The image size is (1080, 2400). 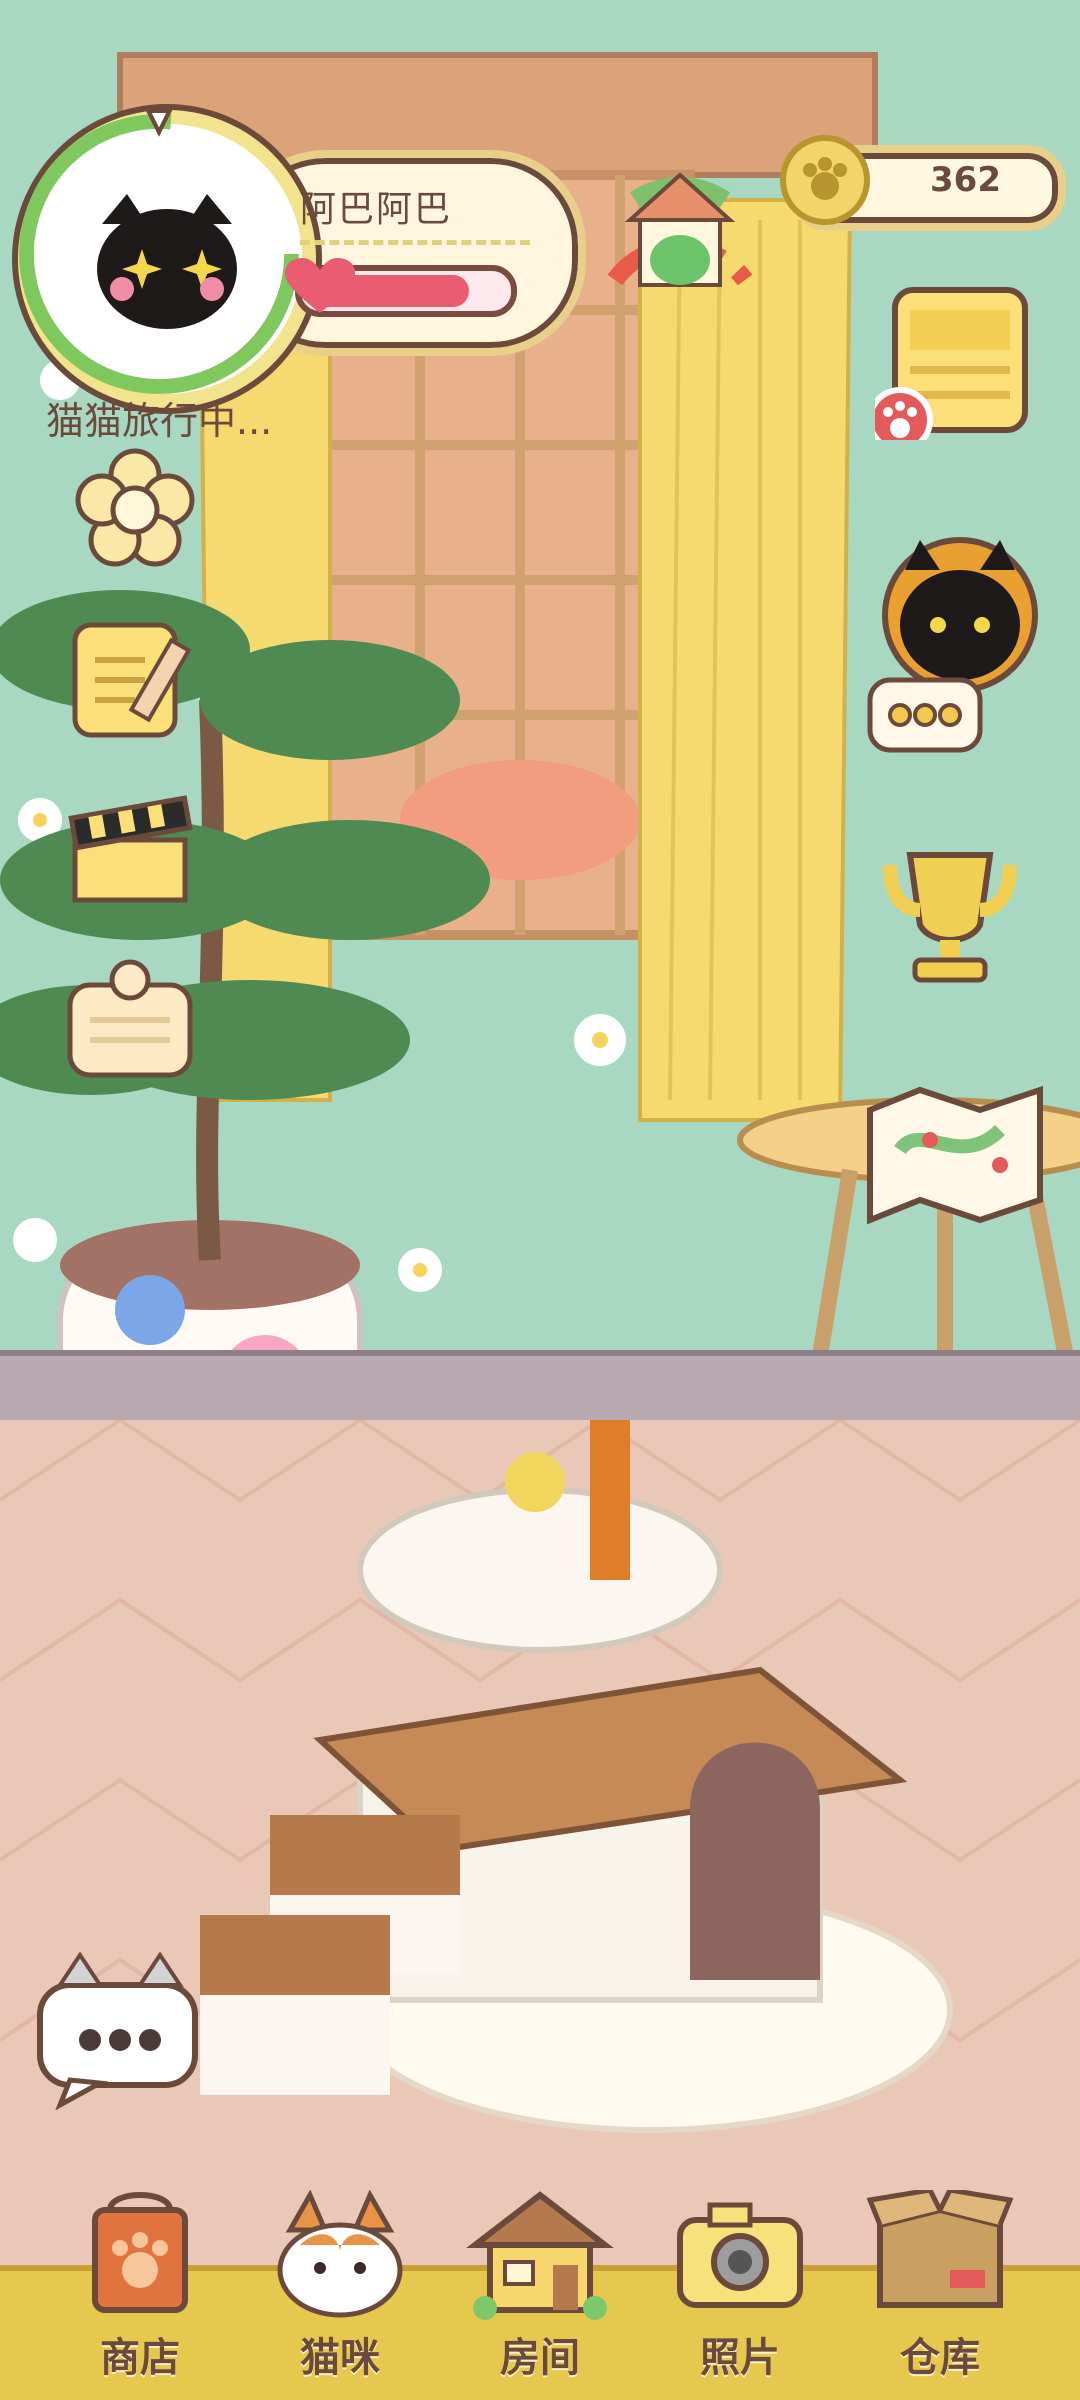 What do you see at coordinates (955, 1155) in the screenshot?
I see `map-icon` at bounding box center [955, 1155].